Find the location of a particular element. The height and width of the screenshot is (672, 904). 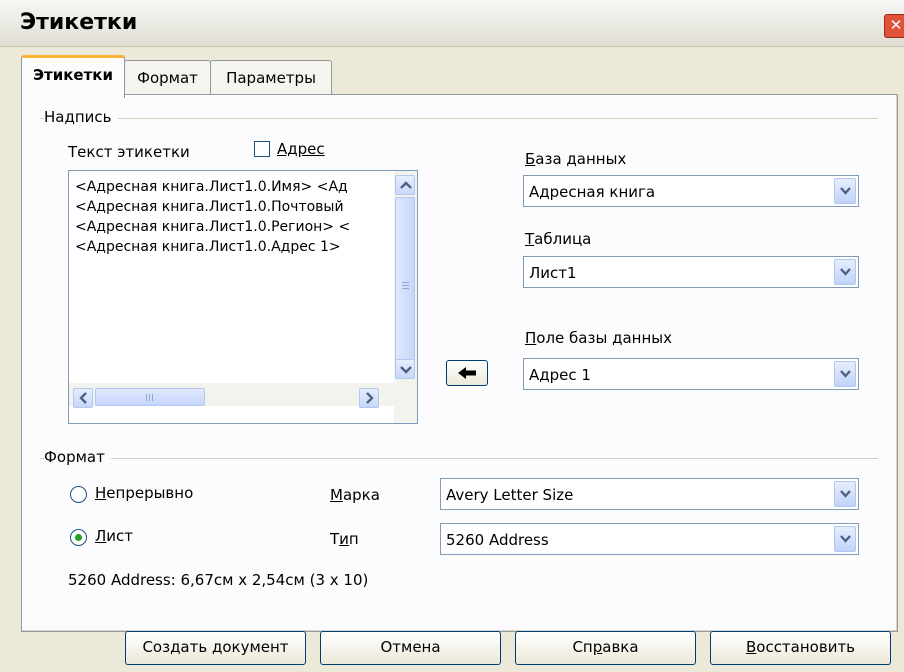

horizontal-scrollbar is located at coordinates (231, 395).